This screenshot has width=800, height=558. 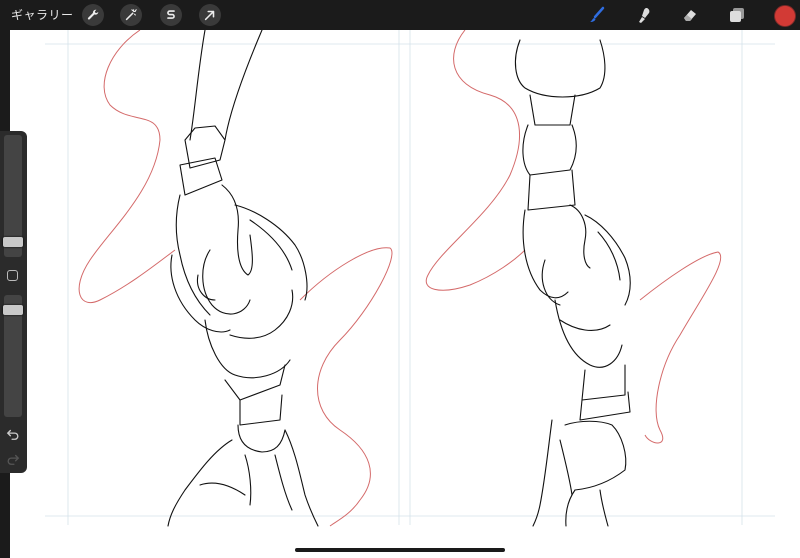 I want to click on home-indicator, so click(x=400, y=550).